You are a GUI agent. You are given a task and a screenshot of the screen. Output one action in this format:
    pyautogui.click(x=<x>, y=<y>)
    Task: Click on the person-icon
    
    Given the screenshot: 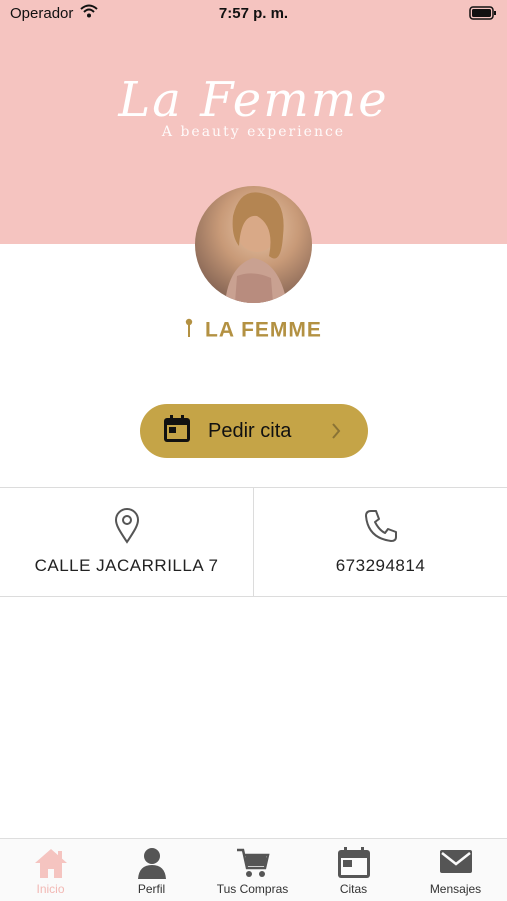 What is the action you would take?
    pyautogui.click(x=152, y=865)
    